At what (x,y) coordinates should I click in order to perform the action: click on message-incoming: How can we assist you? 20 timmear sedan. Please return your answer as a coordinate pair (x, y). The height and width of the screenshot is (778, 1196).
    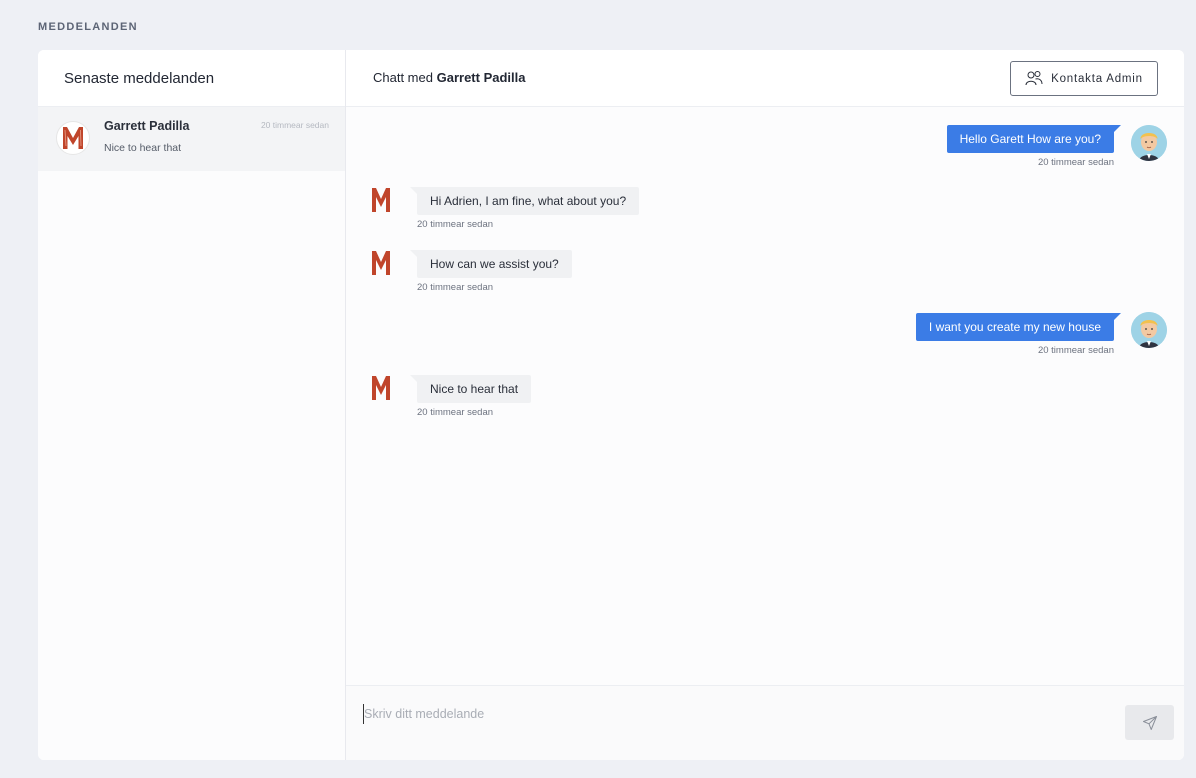
    Looking at the image, I should click on (491, 271).